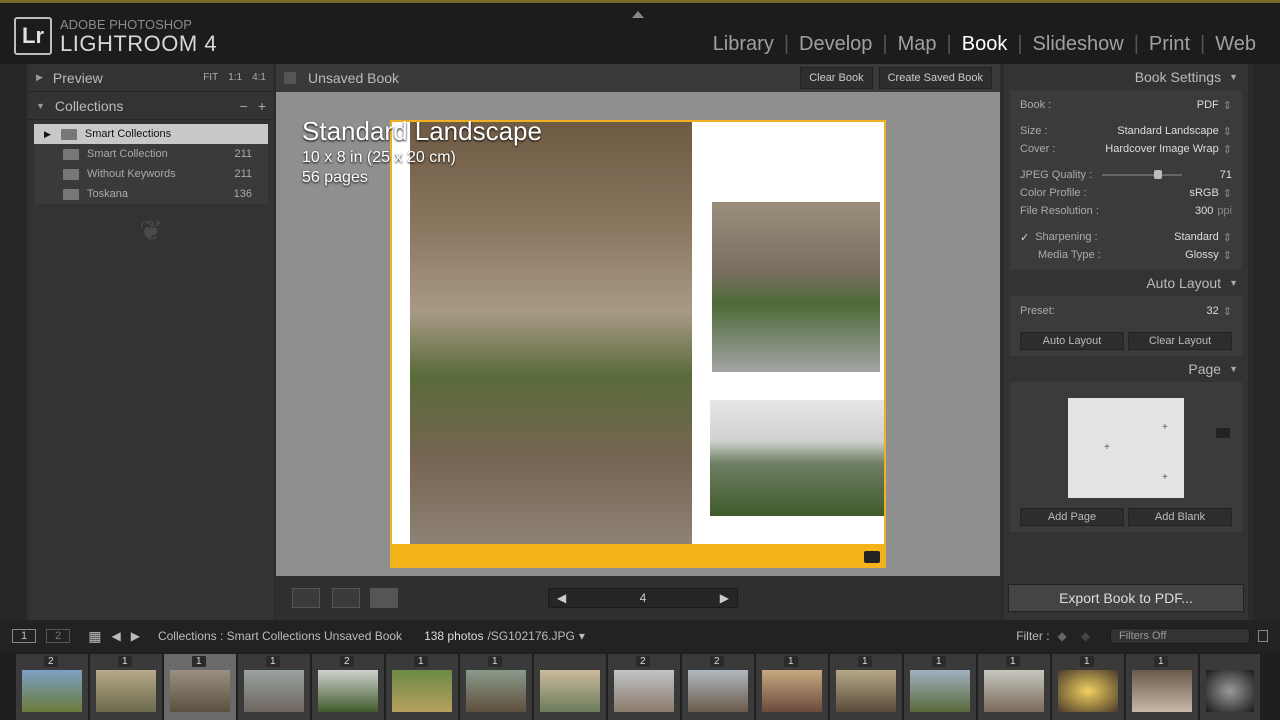 The image size is (1280, 720). What do you see at coordinates (1142, 174) in the screenshot?
I see `jpeg-quality-slider` at bounding box center [1142, 174].